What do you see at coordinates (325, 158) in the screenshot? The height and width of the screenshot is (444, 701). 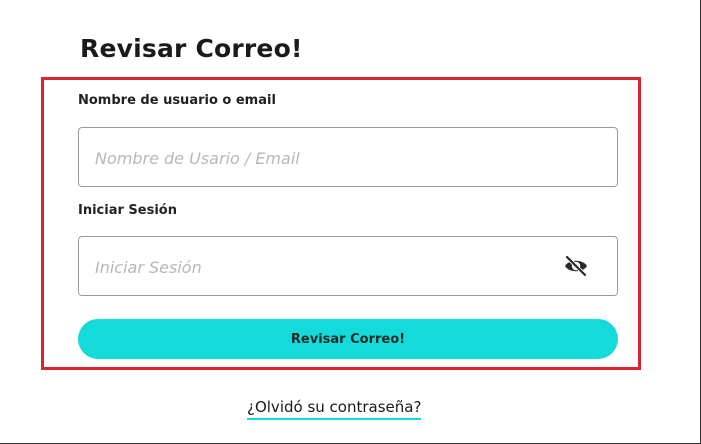 I see `username-input` at bounding box center [325, 158].